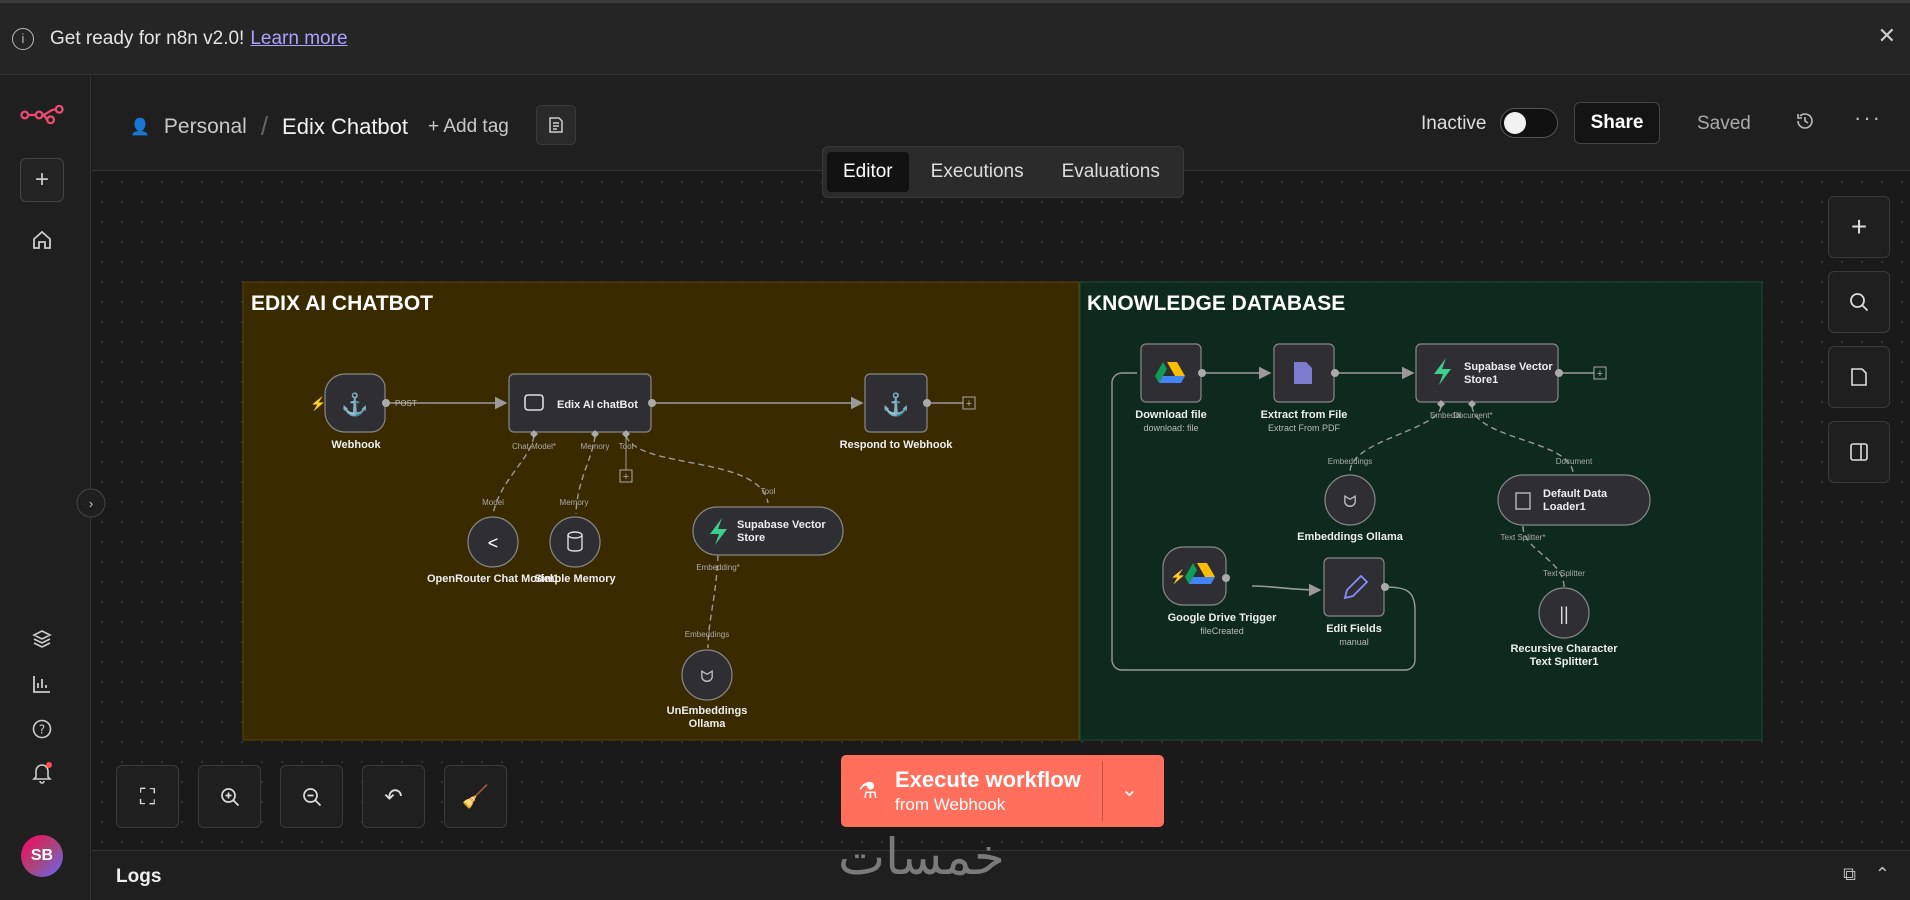  I want to click on node-label: Respond to Webhook, so click(897, 445).